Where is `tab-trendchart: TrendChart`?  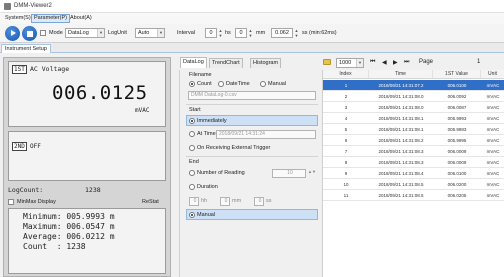 tab-trendchart: TrendChart is located at coordinates (226, 63).